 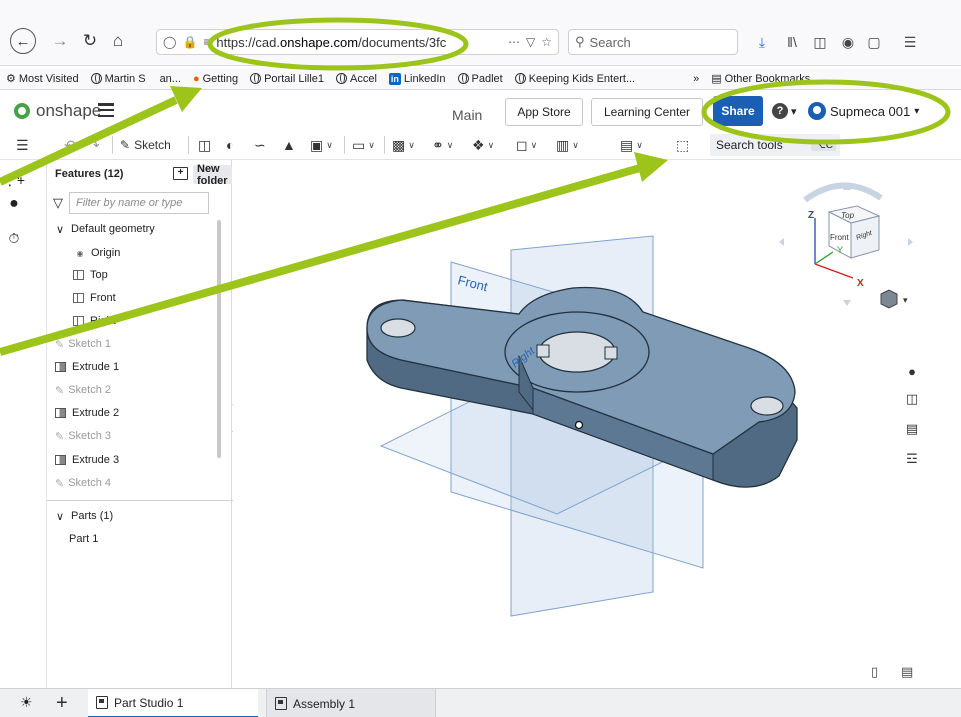 What do you see at coordinates (863, 111) in the screenshot?
I see `user-menu: Supmeca 001 ▾` at bounding box center [863, 111].